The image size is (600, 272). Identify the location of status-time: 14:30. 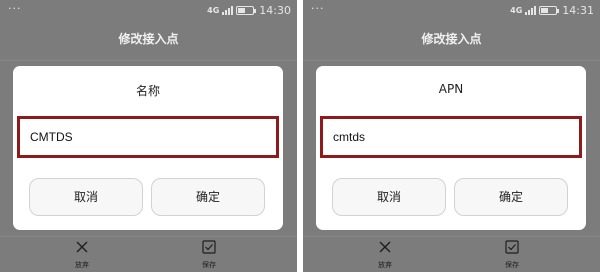
(275, 10).